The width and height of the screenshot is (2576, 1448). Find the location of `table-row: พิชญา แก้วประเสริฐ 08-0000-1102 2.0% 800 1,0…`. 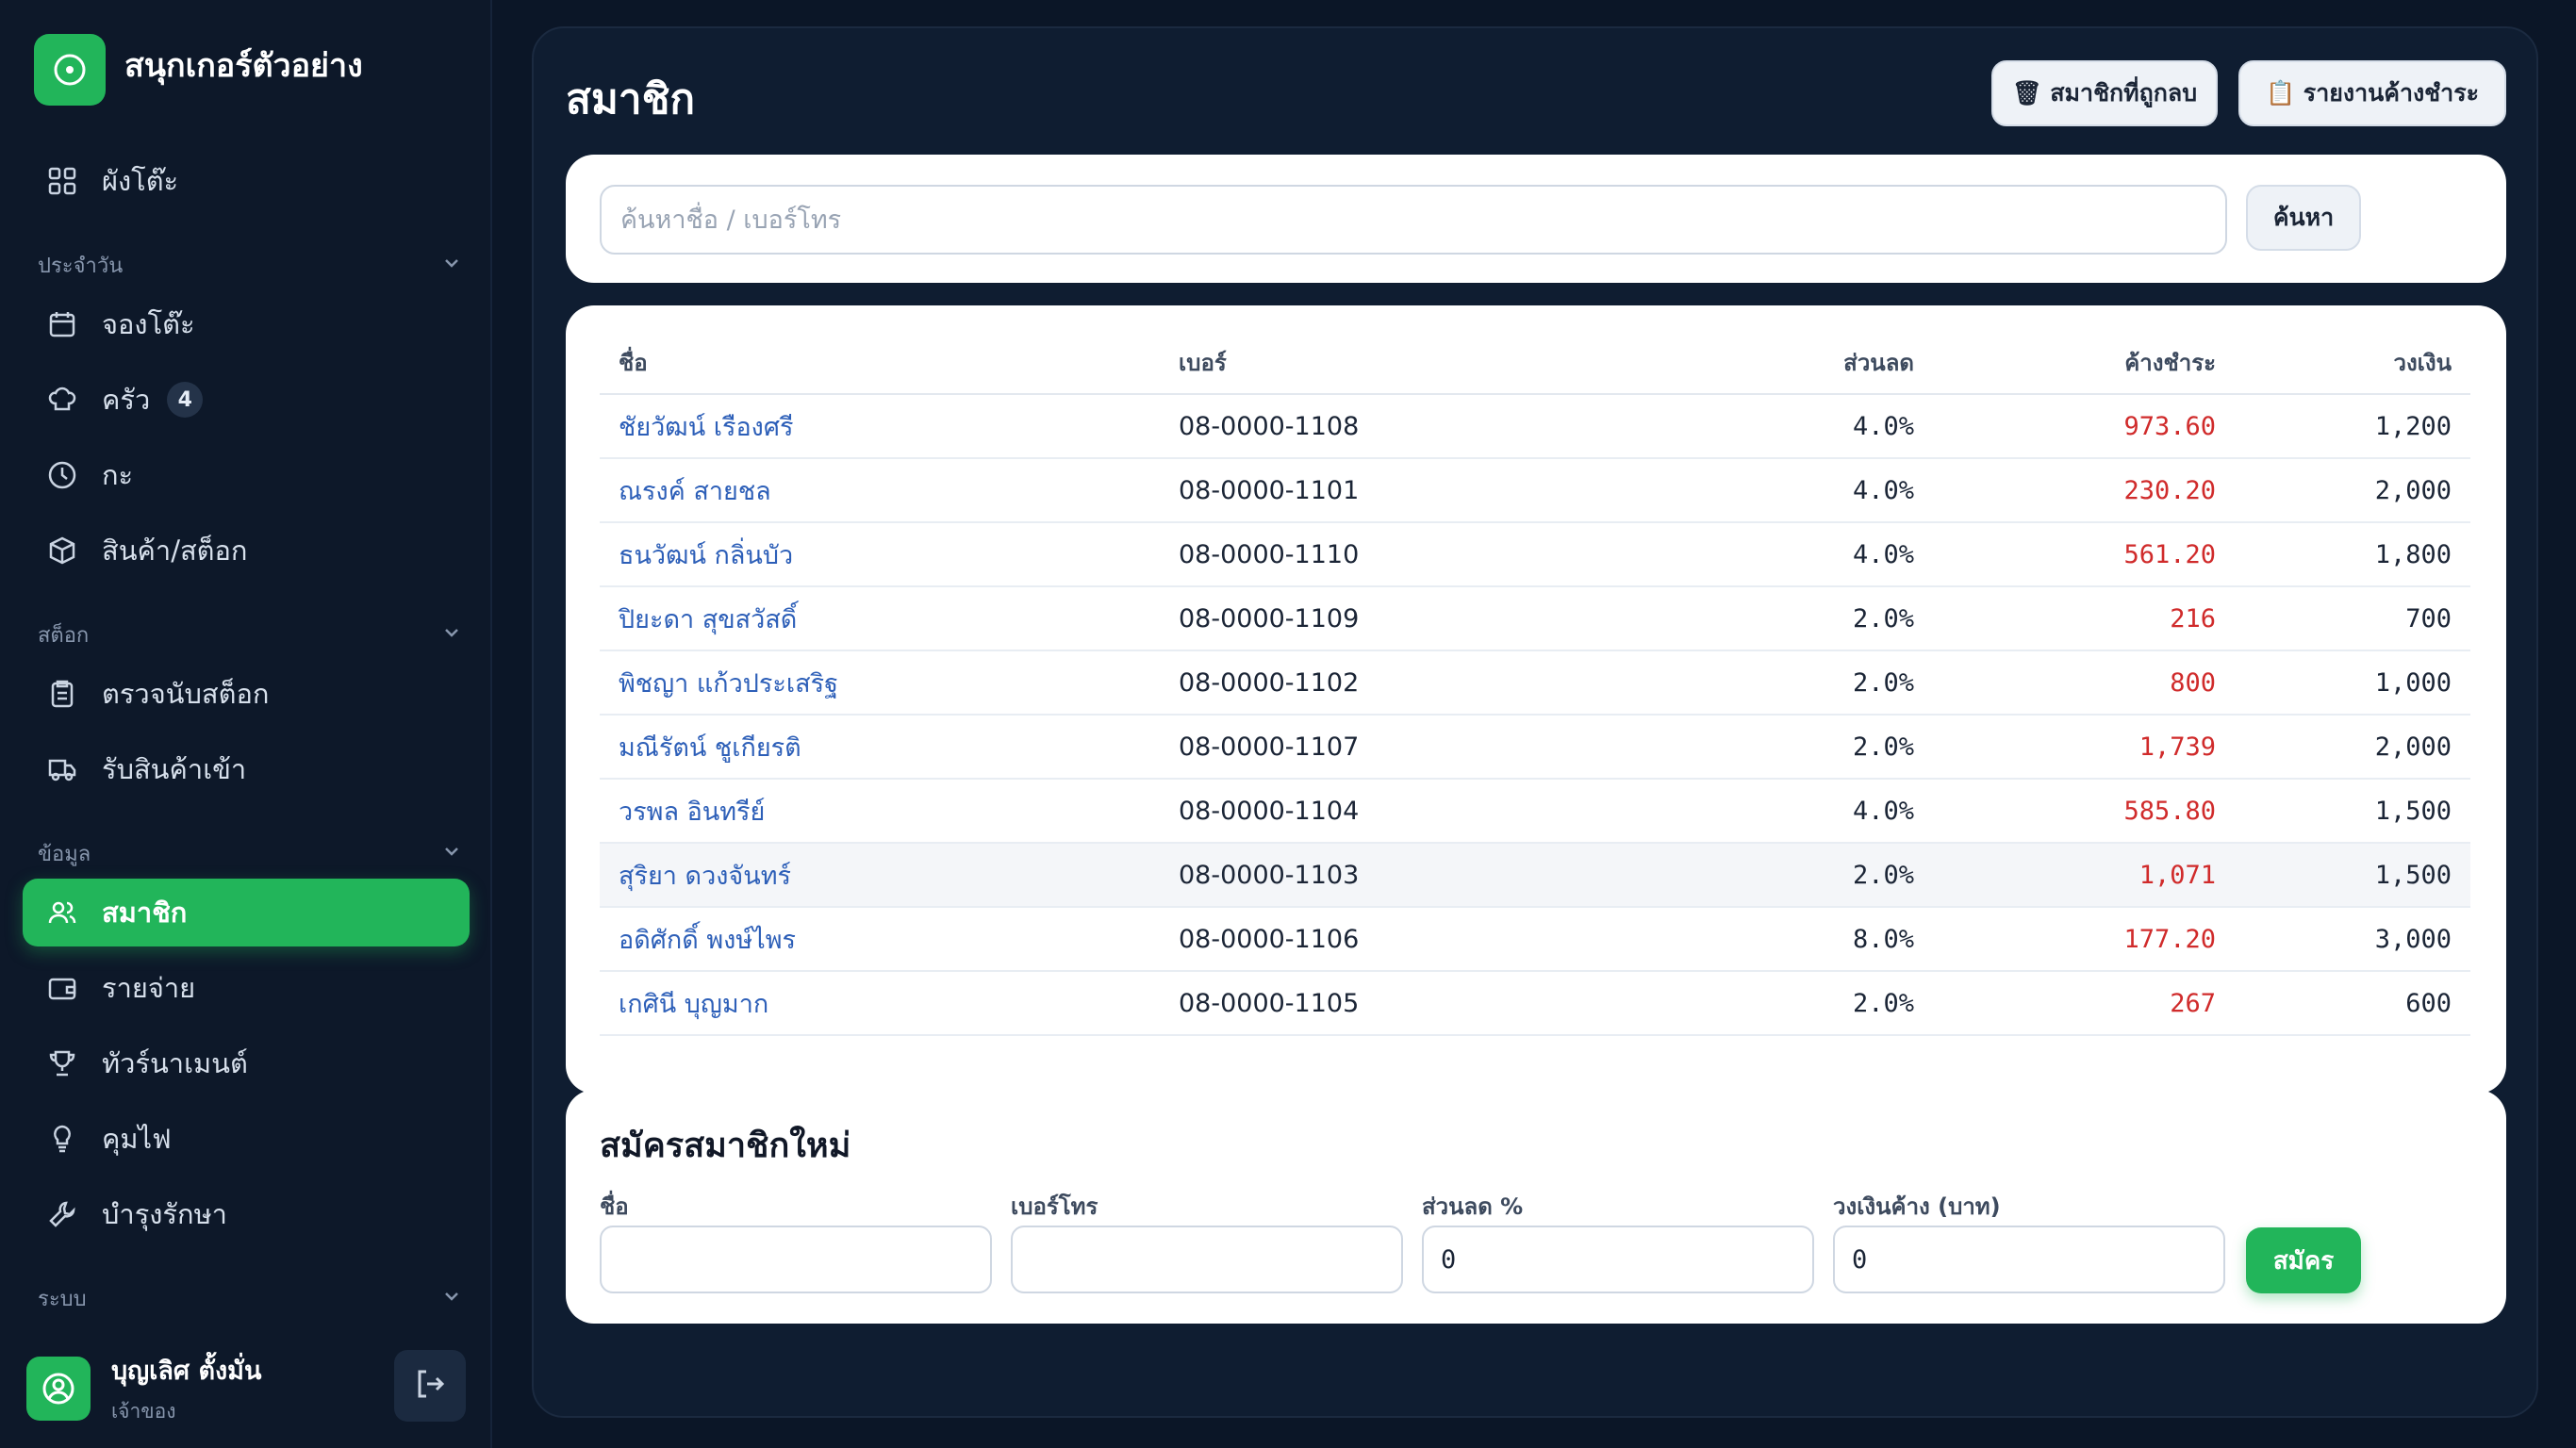

table-row: พิชญา แก้วประเสริฐ 08-0000-1102 2.0% 800 1,0… is located at coordinates (1535, 683).